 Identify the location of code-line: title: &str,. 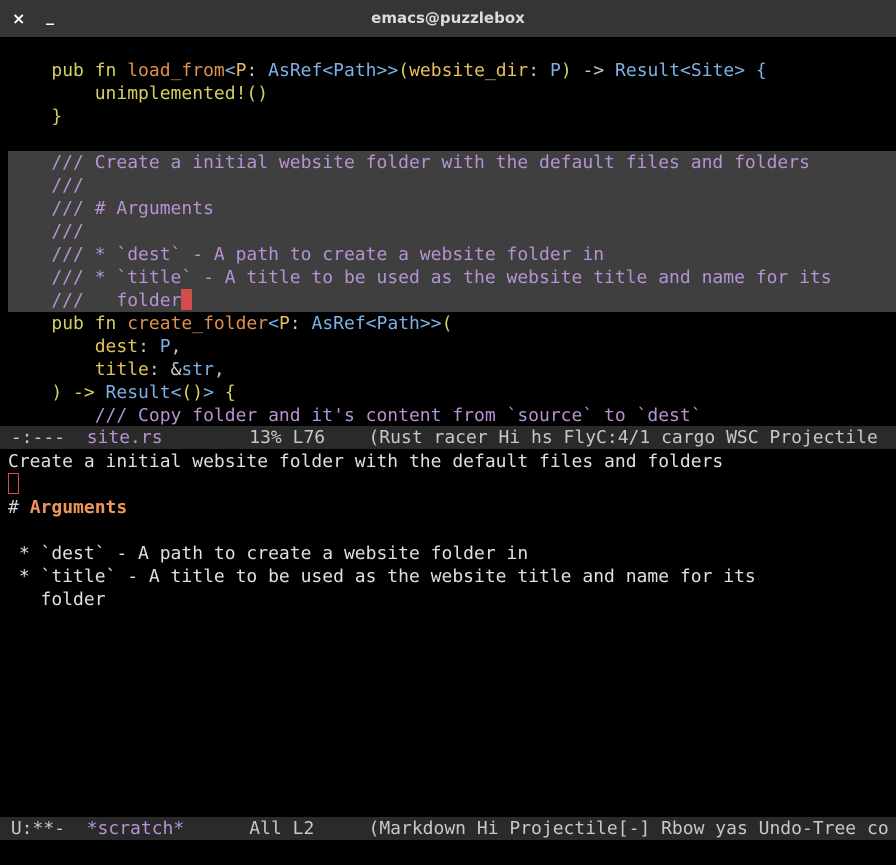
(159, 369).